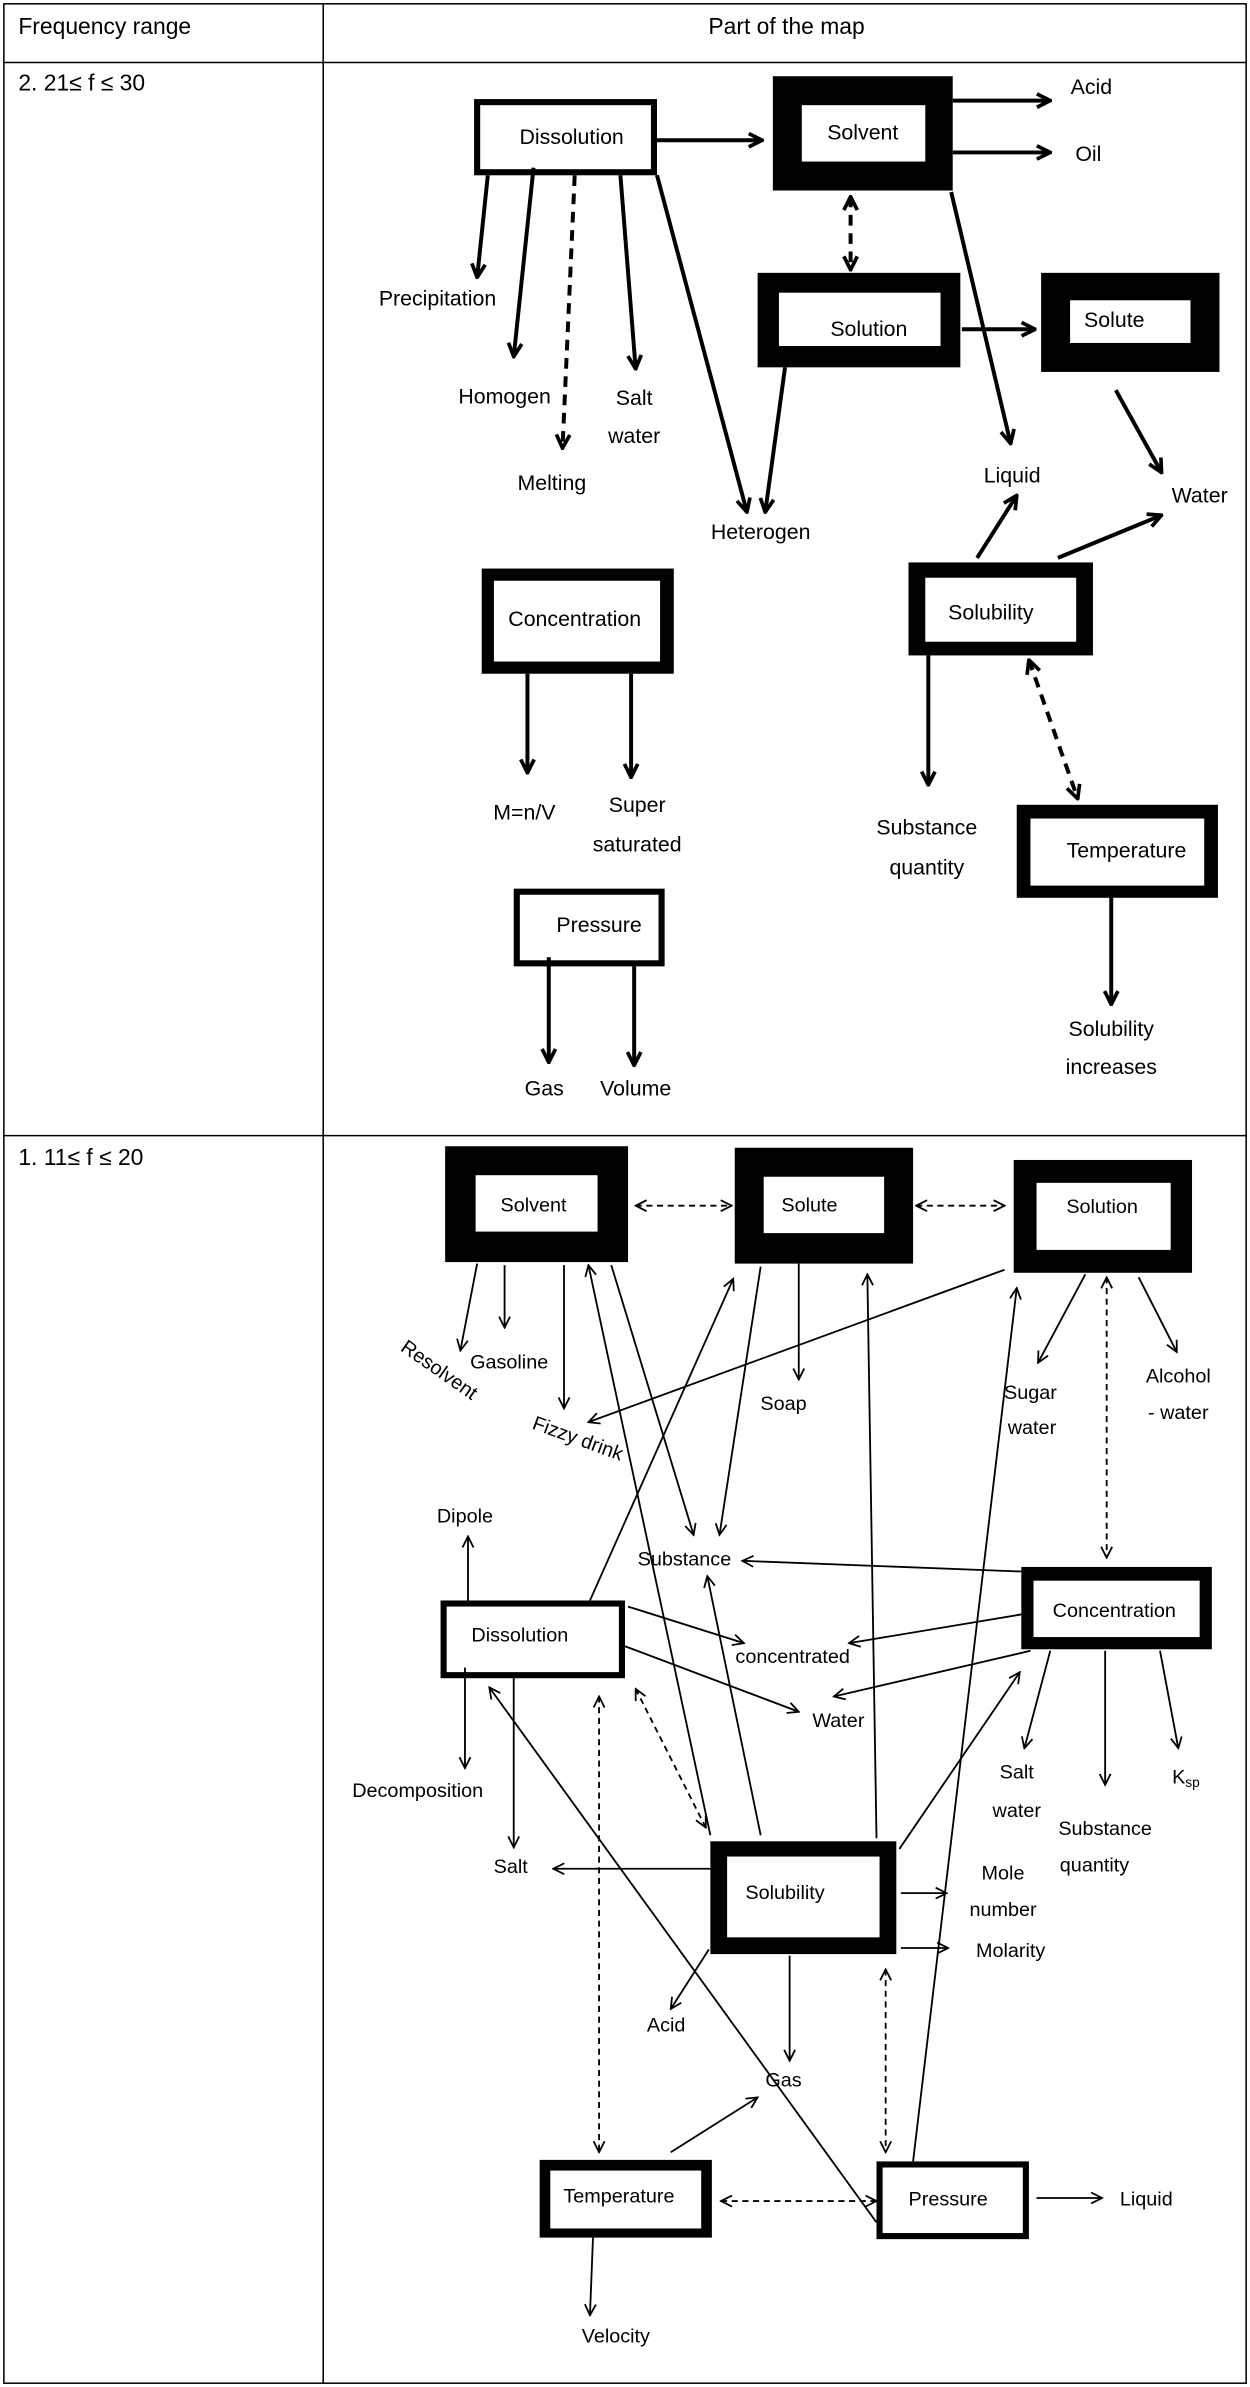  What do you see at coordinates (741, 1400) in the screenshot?
I see `arrow-solute-substance` at bounding box center [741, 1400].